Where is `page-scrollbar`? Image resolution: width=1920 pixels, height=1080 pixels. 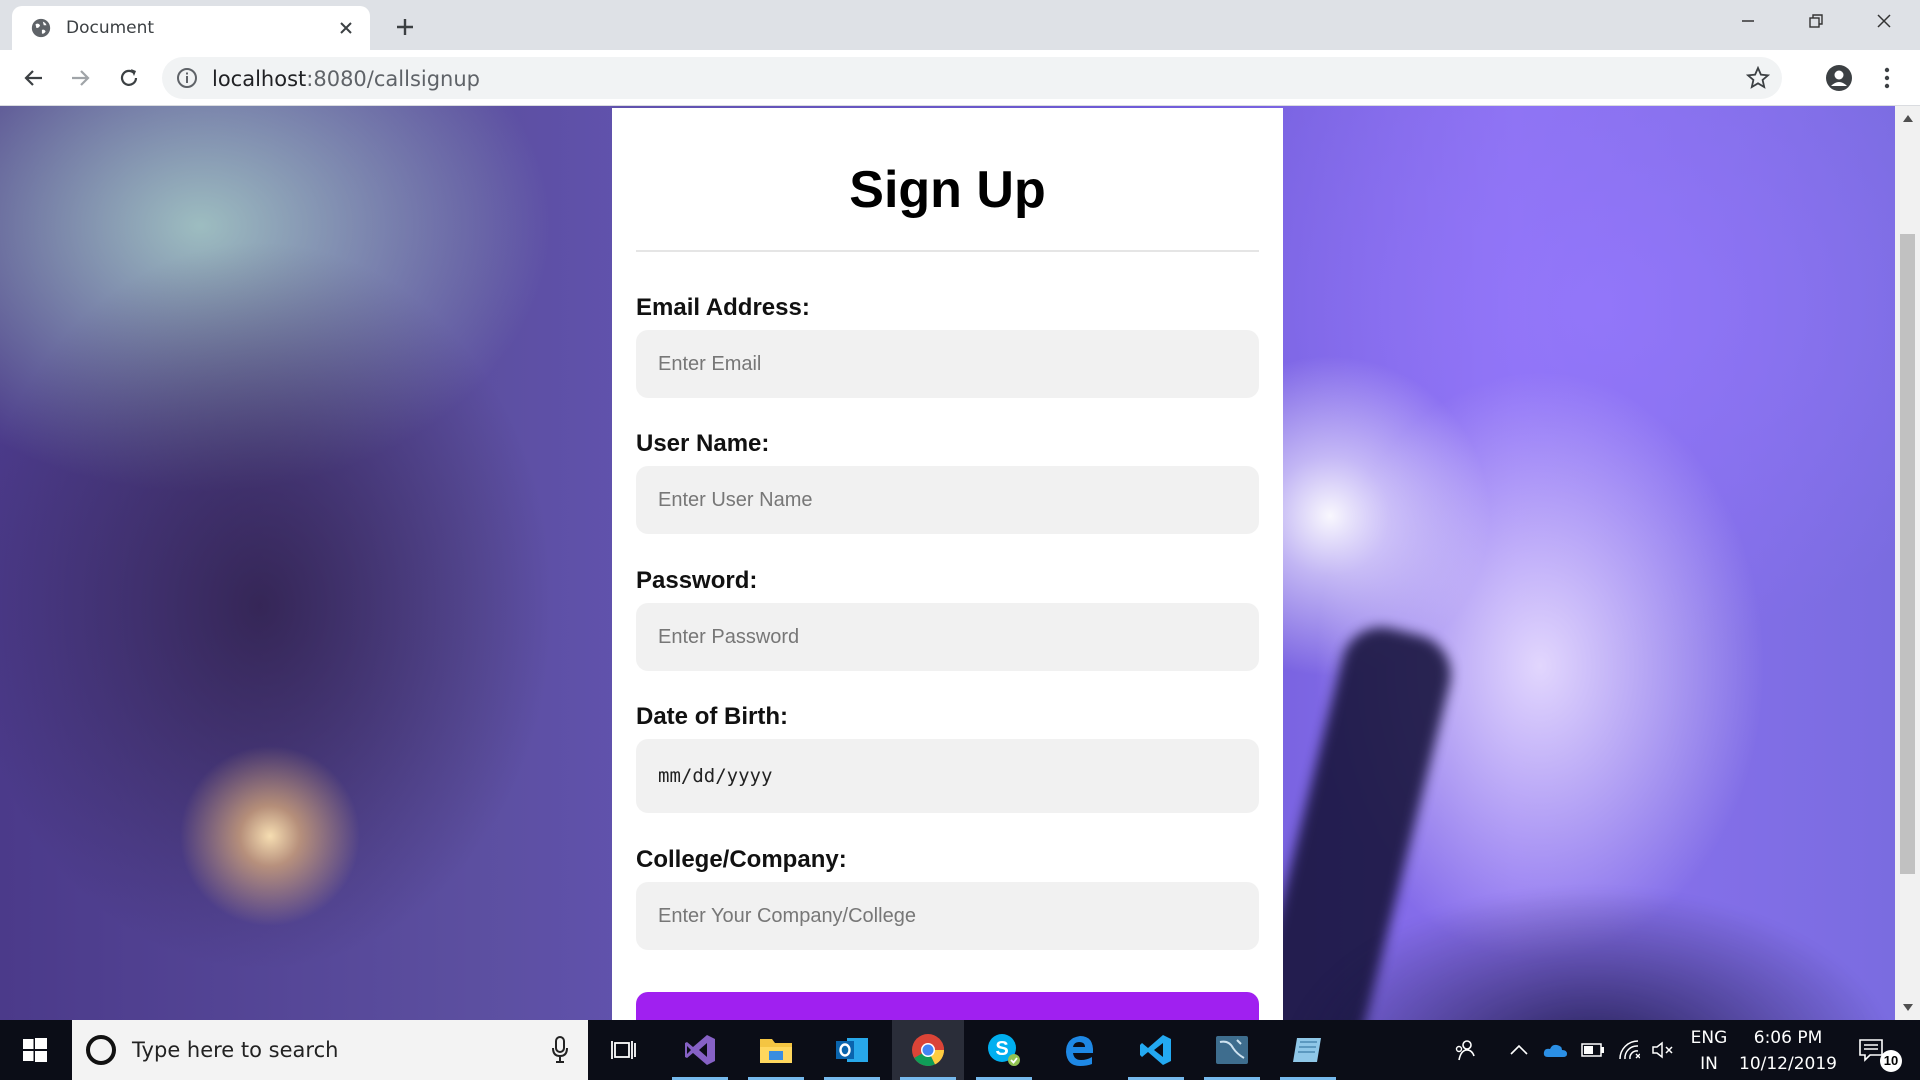
page-scrollbar is located at coordinates (1907, 563).